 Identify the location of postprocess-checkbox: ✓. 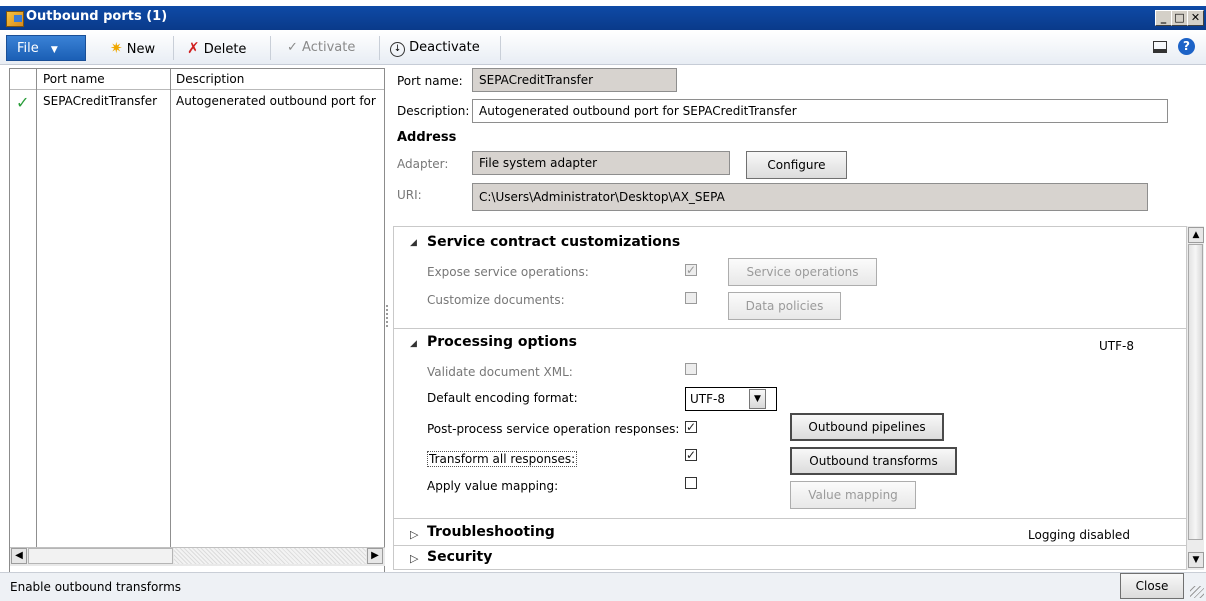
(691, 427).